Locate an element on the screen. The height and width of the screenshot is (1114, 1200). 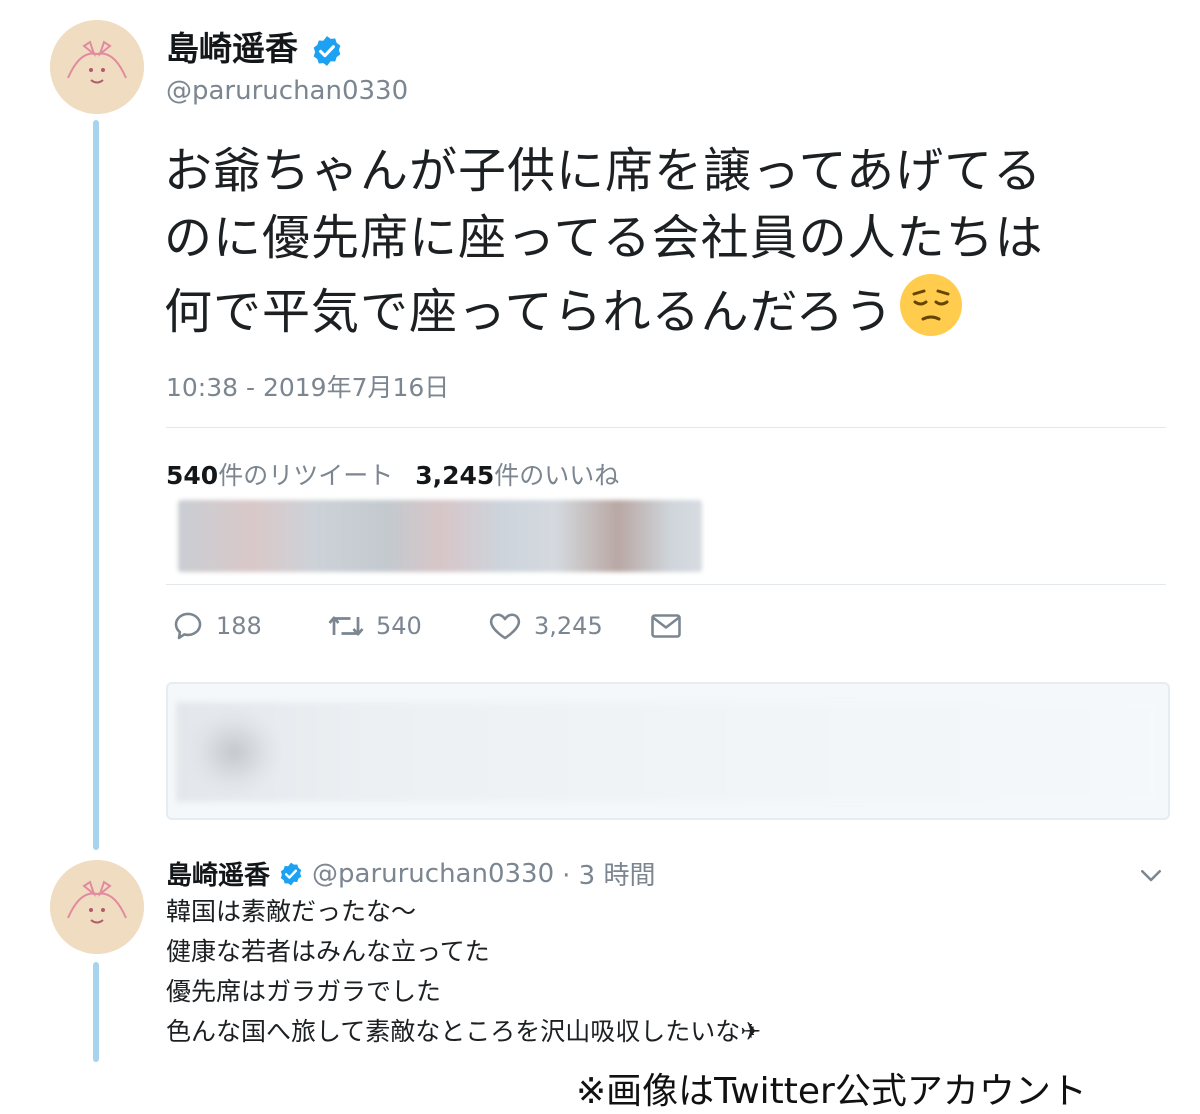
like-label: 件のいいね is located at coordinates (557, 475).